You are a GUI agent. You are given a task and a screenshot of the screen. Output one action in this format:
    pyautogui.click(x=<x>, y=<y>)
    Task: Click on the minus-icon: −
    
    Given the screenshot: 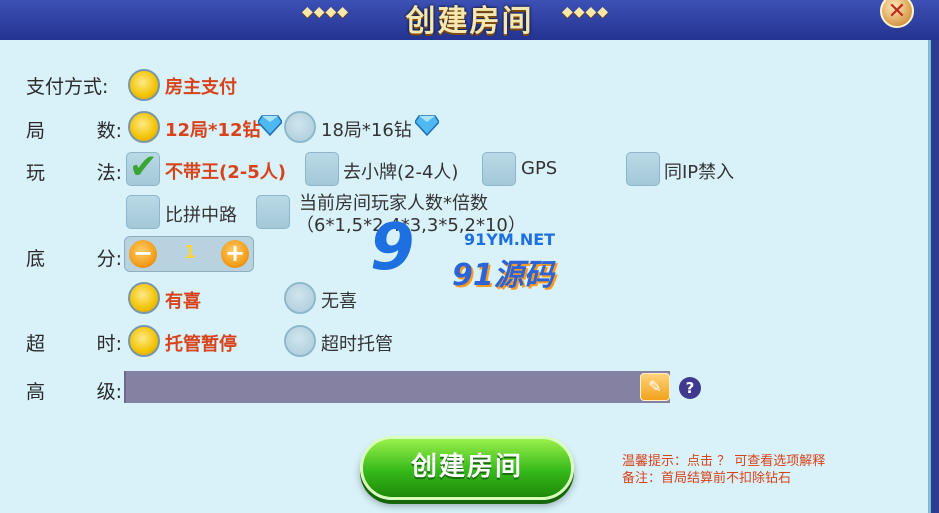 What is the action you would take?
    pyautogui.click(x=143, y=253)
    